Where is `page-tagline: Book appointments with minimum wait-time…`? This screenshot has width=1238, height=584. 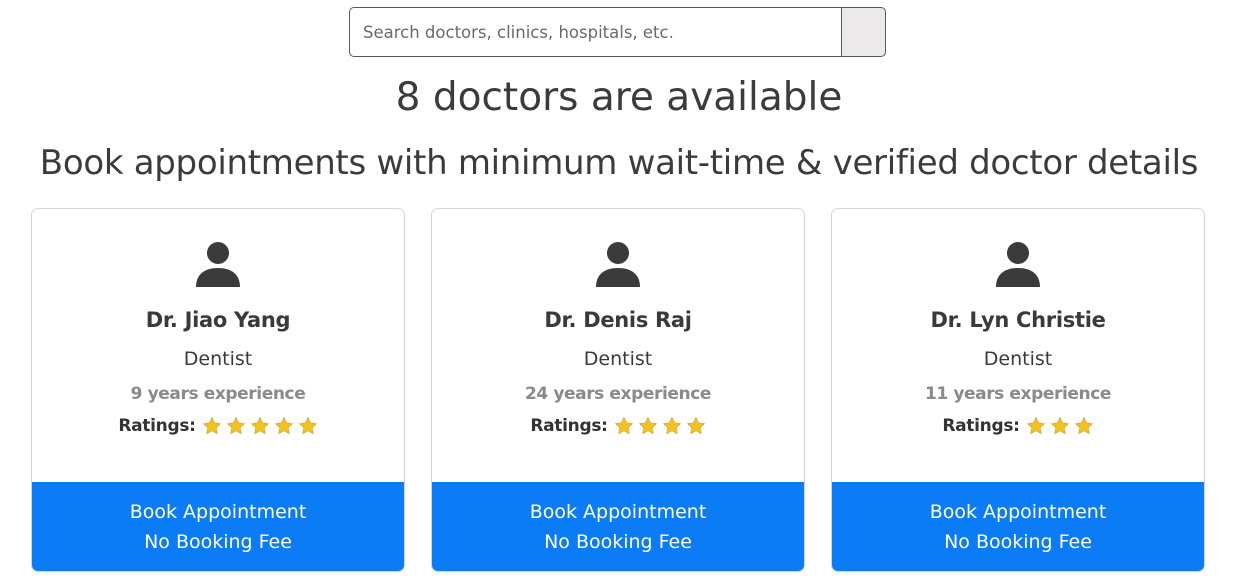
page-tagline: Book appointments with minimum wait-time… is located at coordinates (619, 163).